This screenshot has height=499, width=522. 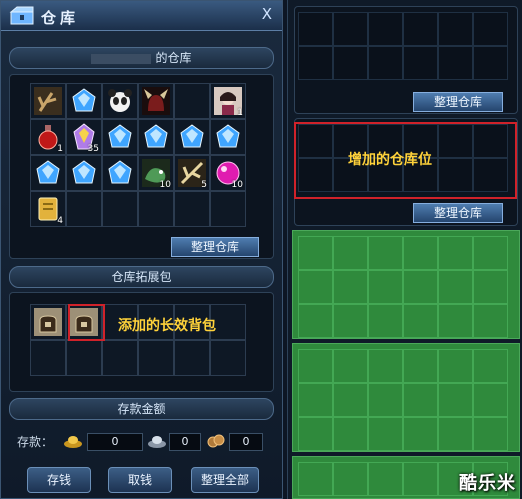 What do you see at coordinates (48, 209) in the screenshot?
I see `item-slot: 4` at bounding box center [48, 209].